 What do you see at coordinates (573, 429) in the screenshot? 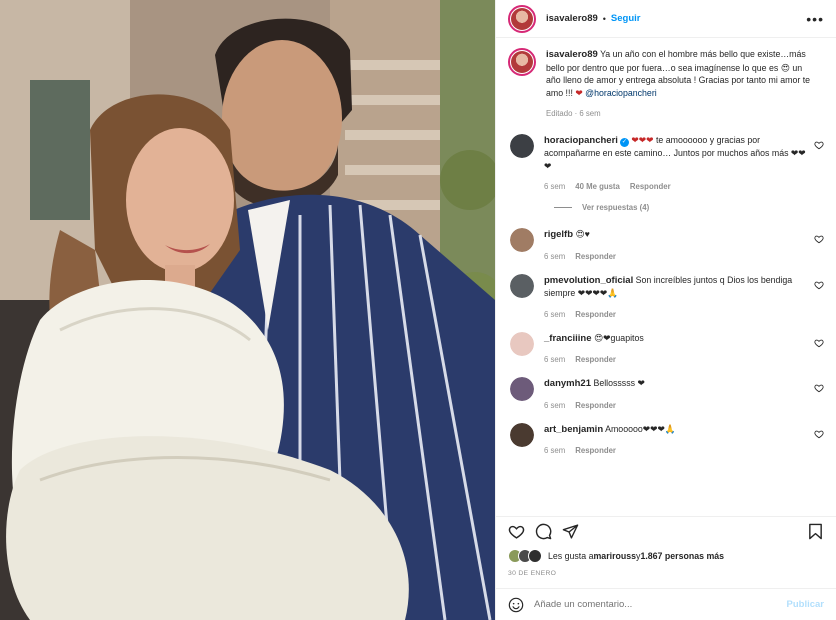
I see `commenter-username: art_benjamin` at bounding box center [573, 429].